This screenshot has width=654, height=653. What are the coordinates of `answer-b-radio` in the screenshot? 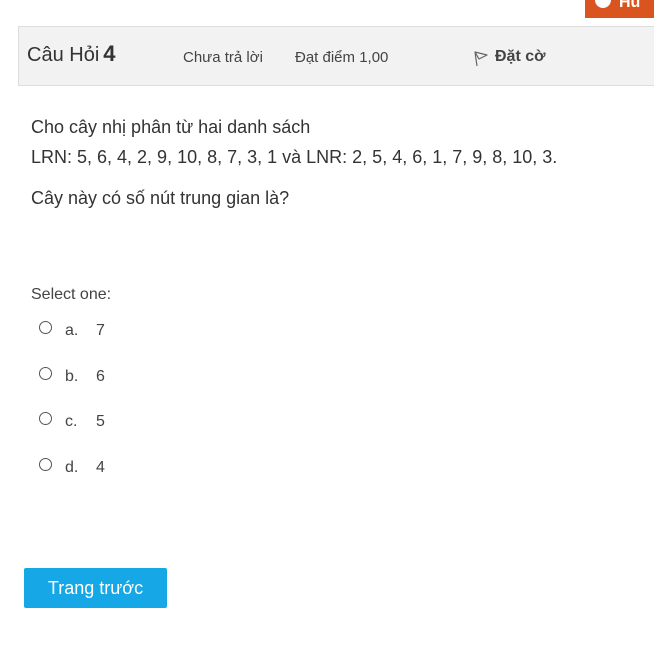 It's located at (45, 373).